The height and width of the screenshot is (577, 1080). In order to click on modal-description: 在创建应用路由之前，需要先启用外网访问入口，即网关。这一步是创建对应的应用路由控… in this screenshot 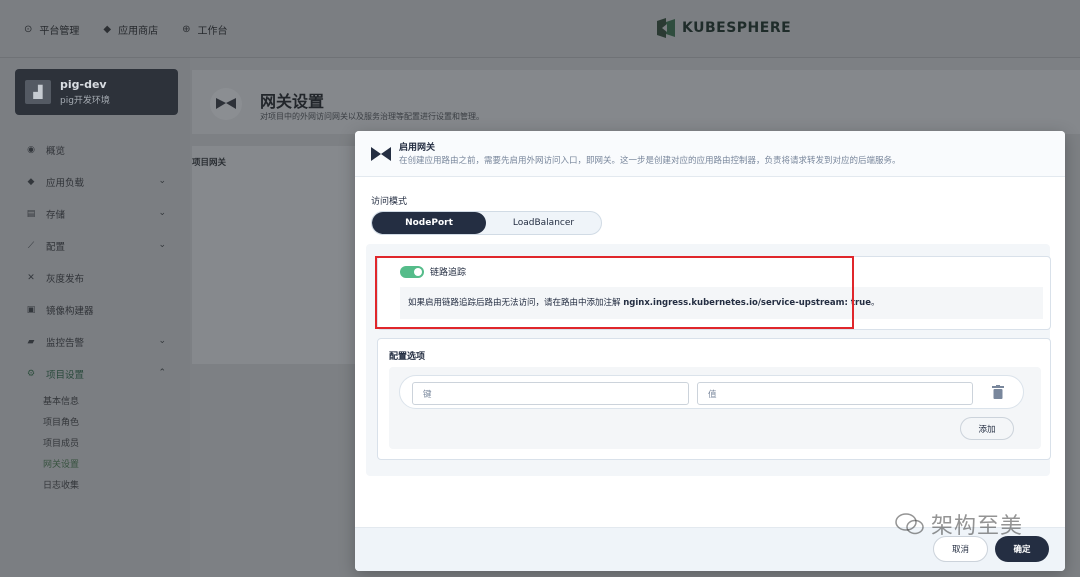, I will do `click(650, 161)`.